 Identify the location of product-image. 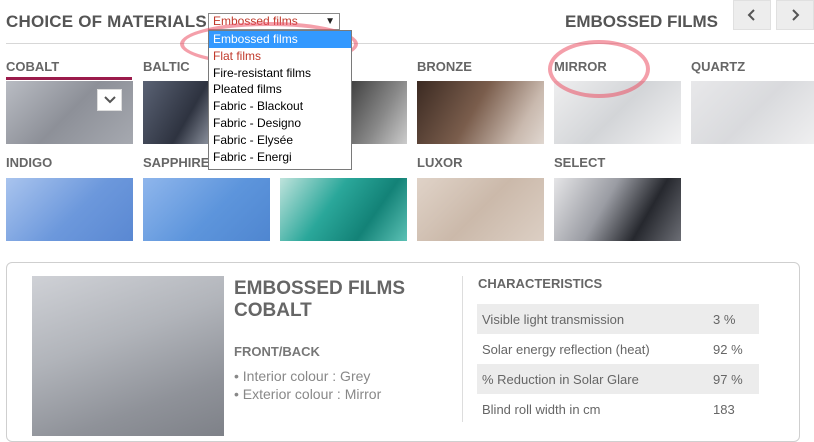
(128, 356).